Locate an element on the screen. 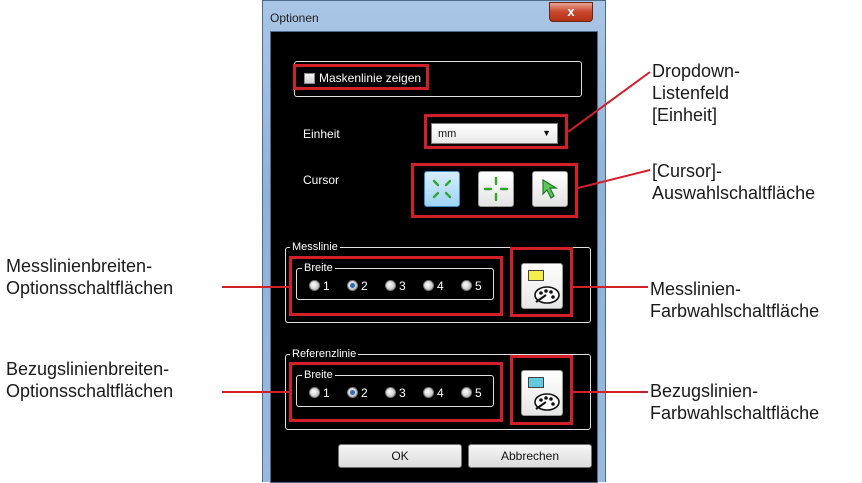 This screenshot has width=862, height=483. highlight-unit-dropdown is located at coordinates (496, 131).